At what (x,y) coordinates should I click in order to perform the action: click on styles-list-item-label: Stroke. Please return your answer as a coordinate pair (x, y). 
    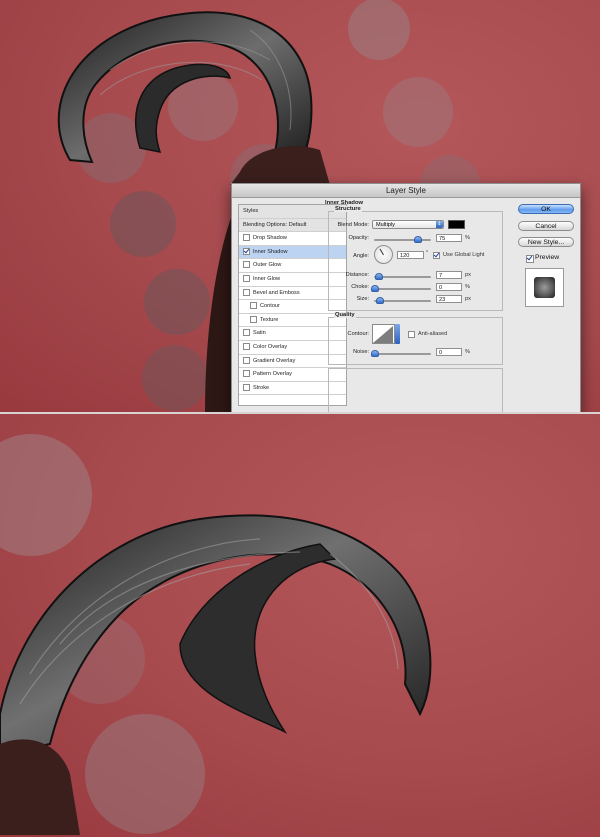
    Looking at the image, I should click on (261, 387).